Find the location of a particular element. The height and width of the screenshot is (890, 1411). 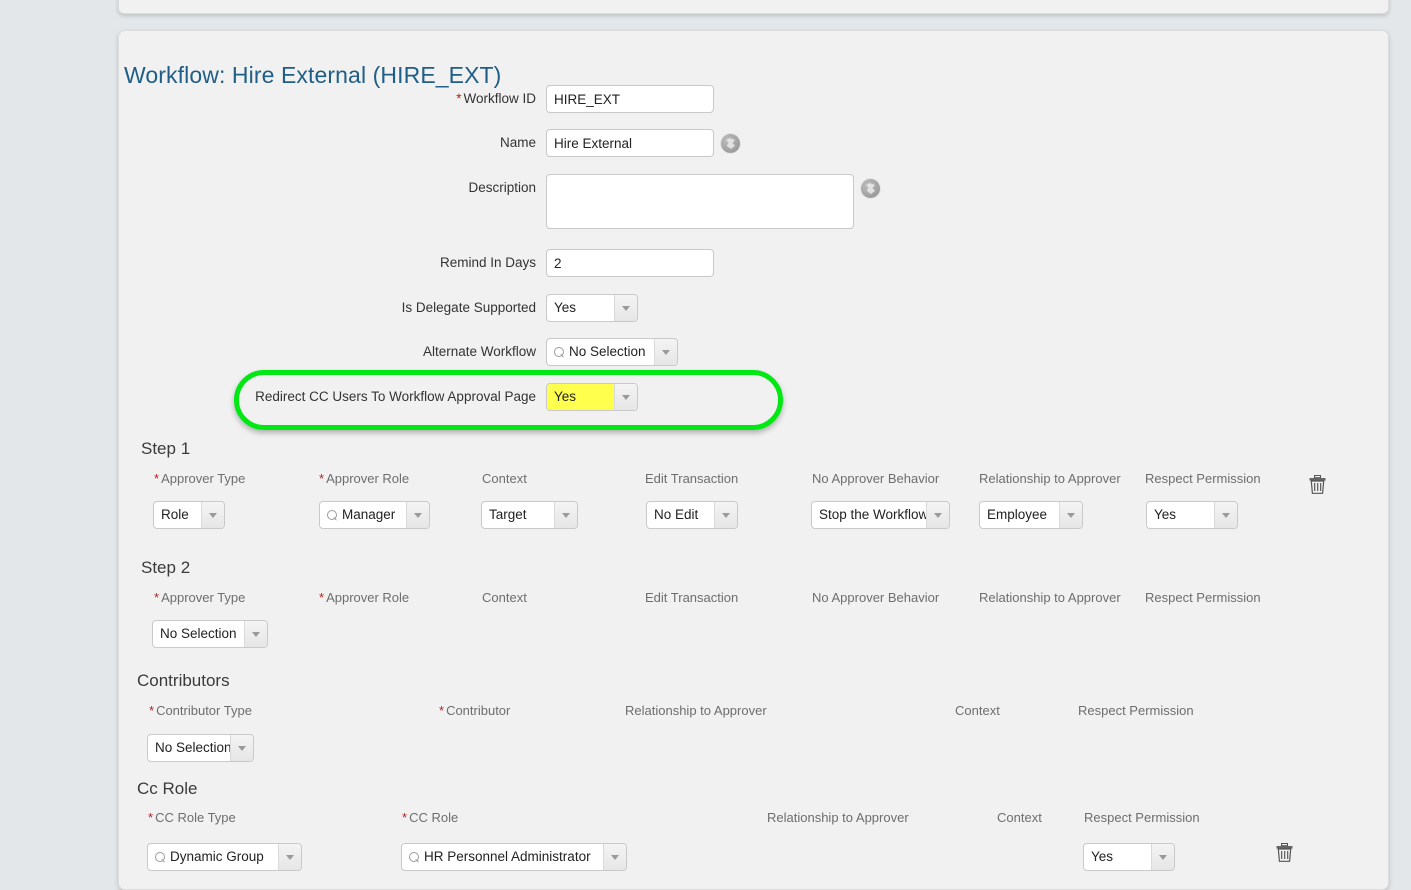

contributors-col-respect-permission: Respect Permission is located at coordinates (1136, 710).